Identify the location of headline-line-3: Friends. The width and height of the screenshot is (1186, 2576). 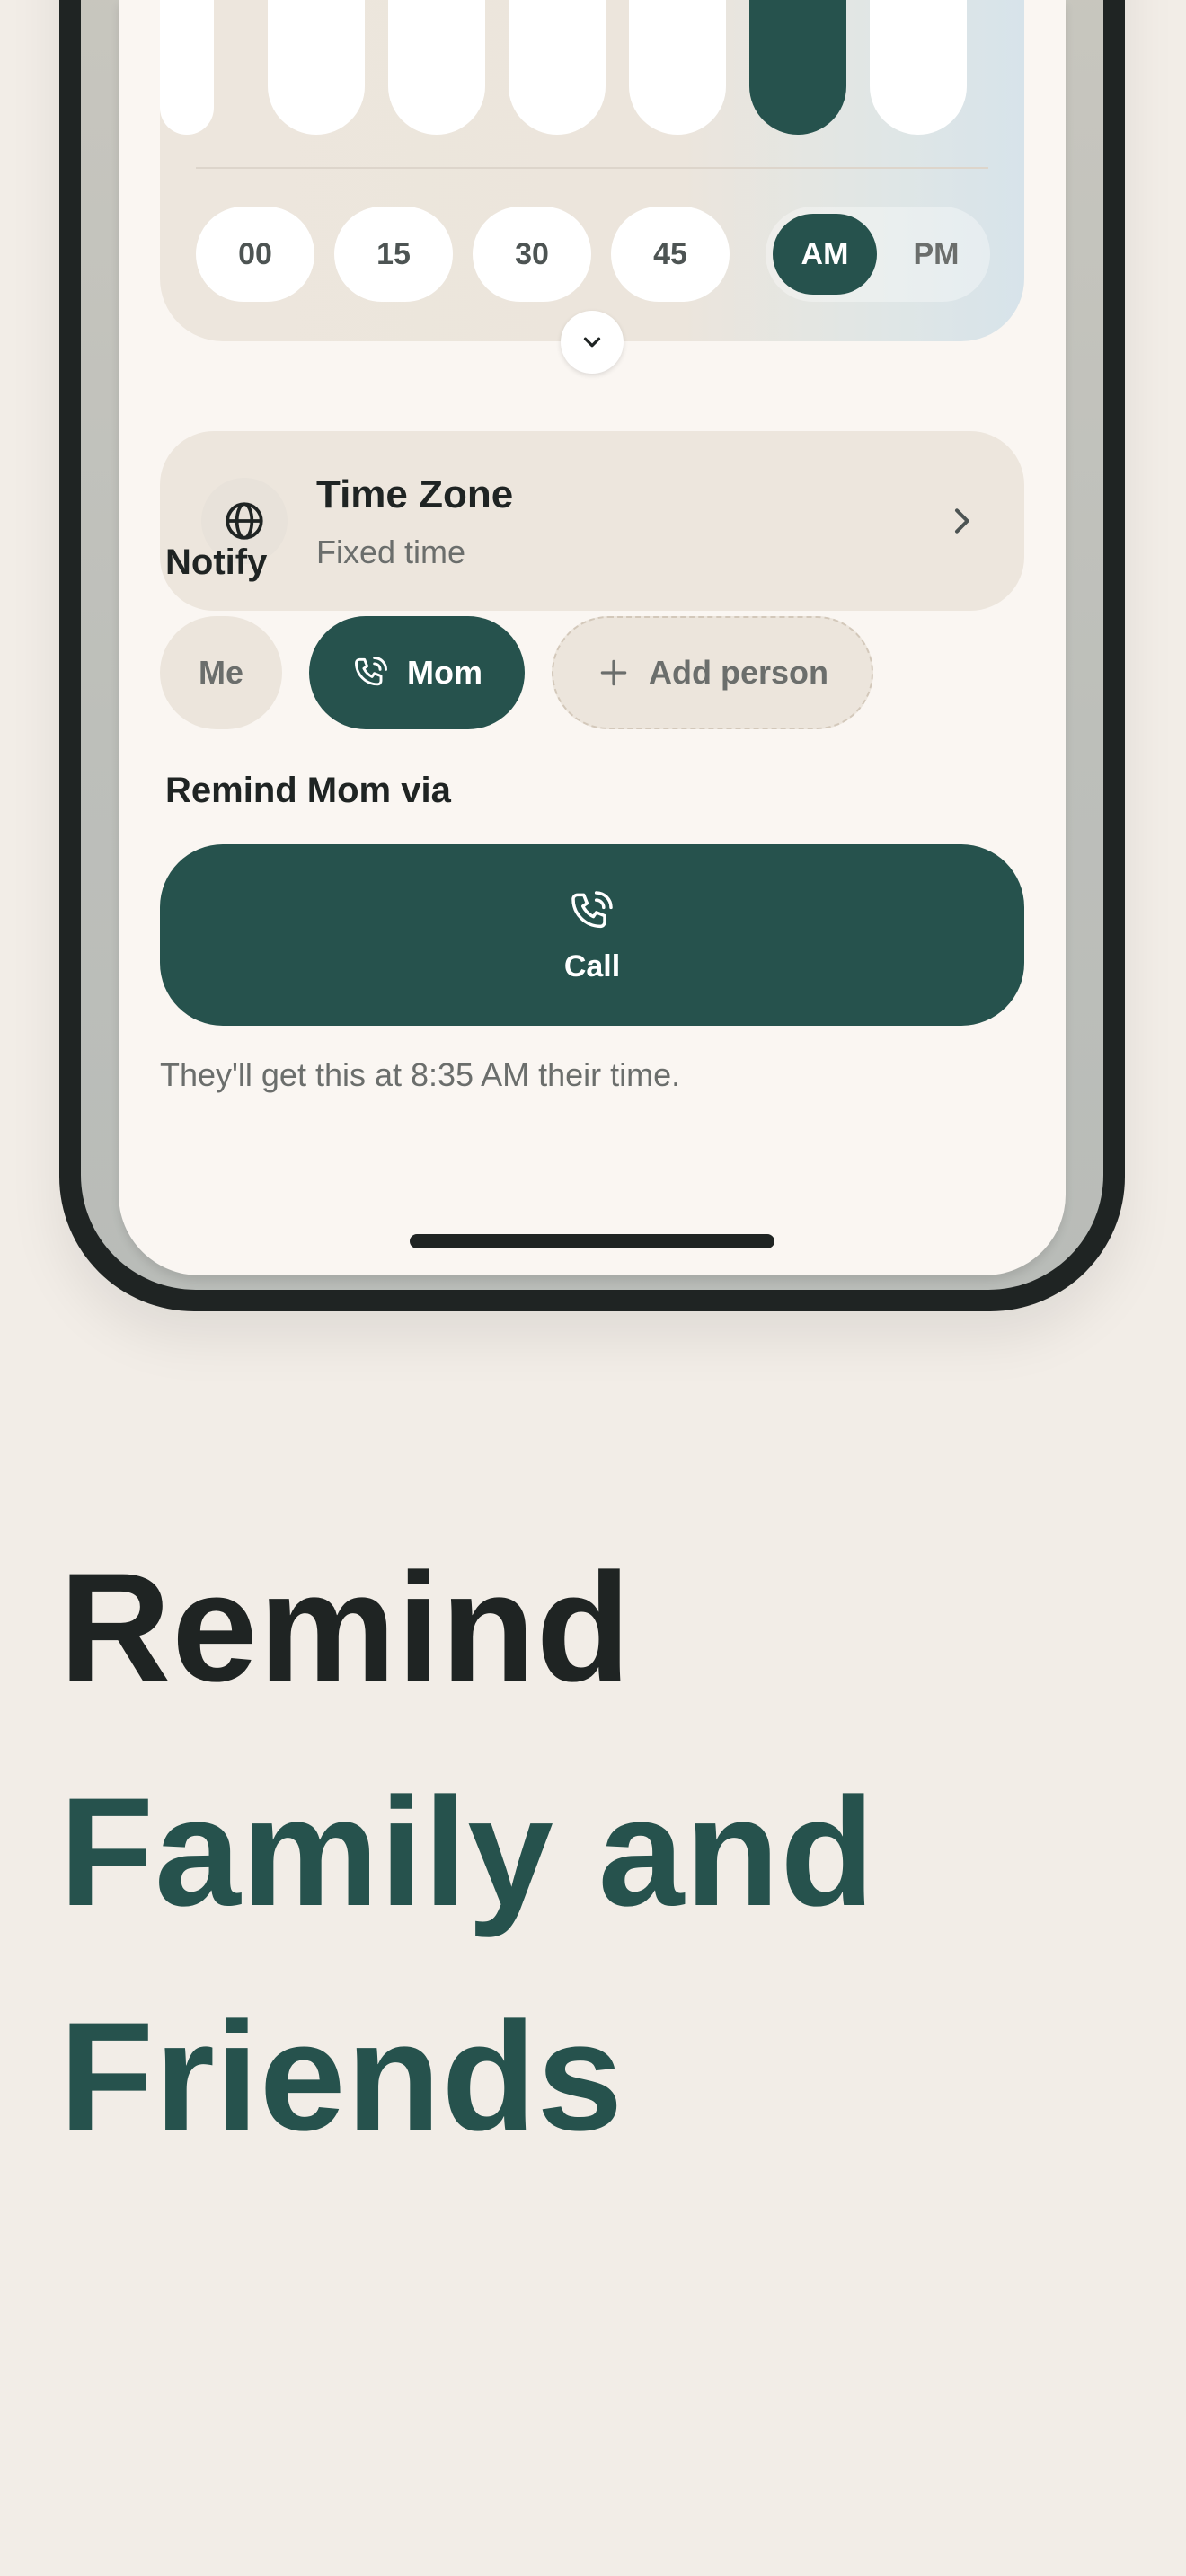
(341, 2076).